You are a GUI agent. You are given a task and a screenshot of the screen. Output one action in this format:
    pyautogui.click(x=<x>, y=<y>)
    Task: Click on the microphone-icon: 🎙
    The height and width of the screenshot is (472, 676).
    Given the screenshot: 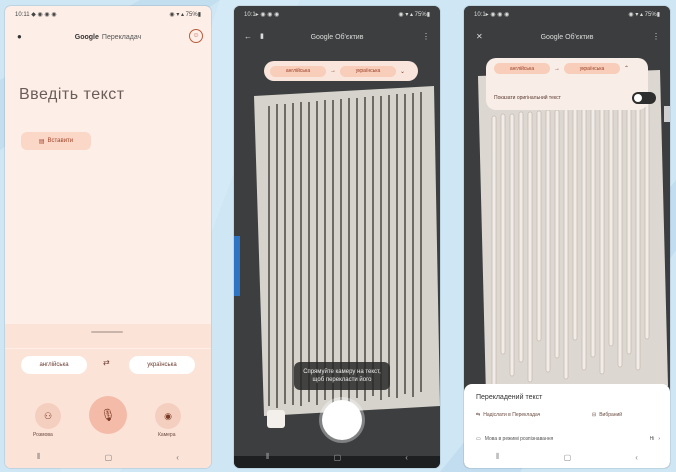 What is the action you would take?
    pyautogui.click(x=108, y=415)
    